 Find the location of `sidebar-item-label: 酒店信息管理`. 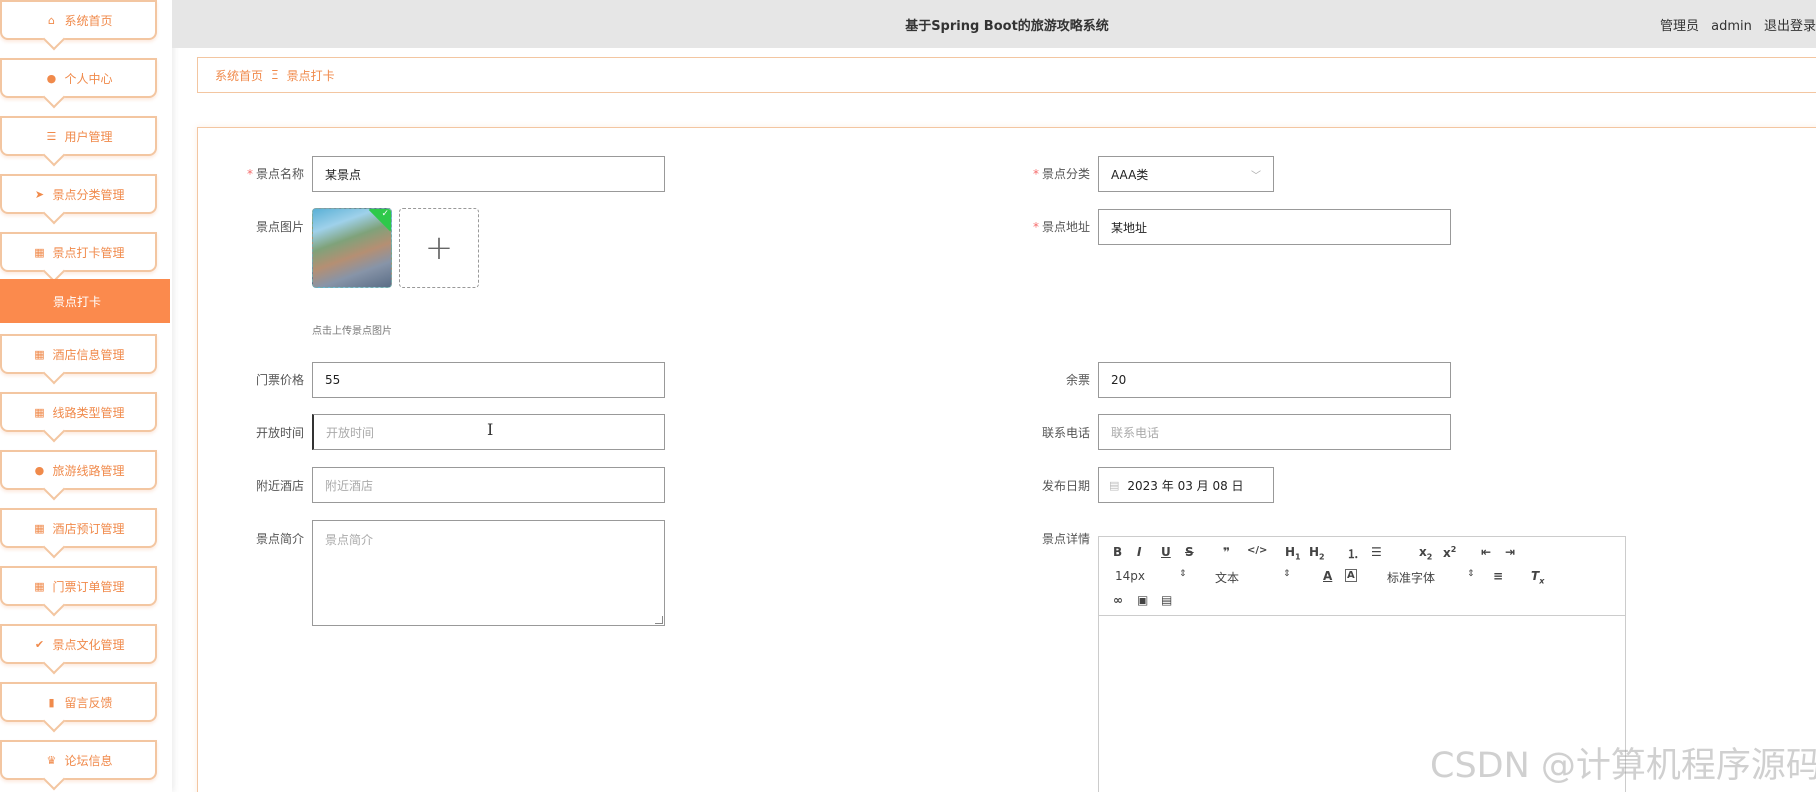

sidebar-item-label: 酒店信息管理 is located at coordinates (88, 354).